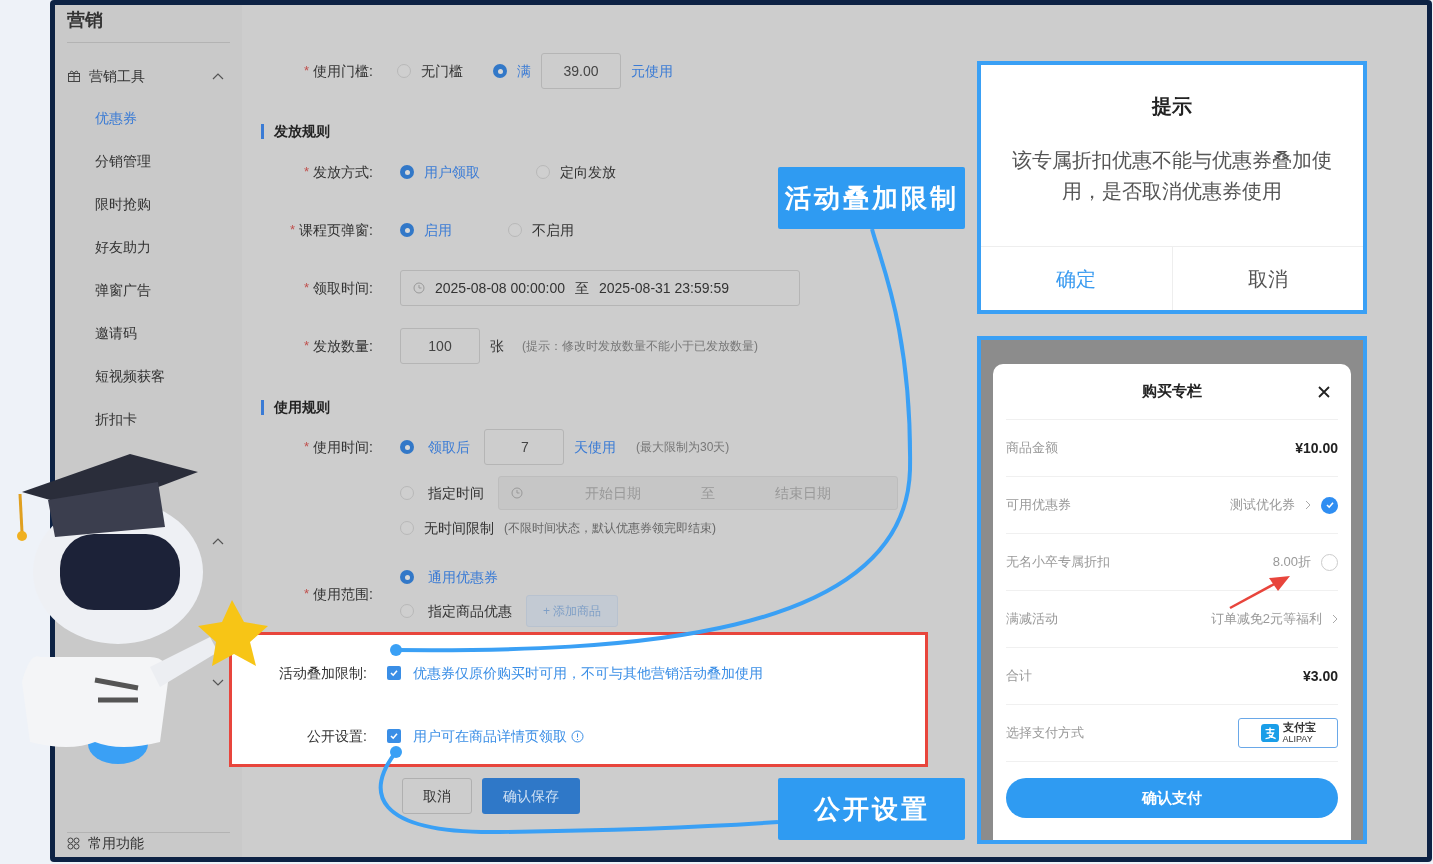 The height and width of the screenshot is (864, 1433). What do you see at coordinates (463, 577) in the screenshot?
I see `option-label: 通用优惠券` at bounding box center [463, 577].